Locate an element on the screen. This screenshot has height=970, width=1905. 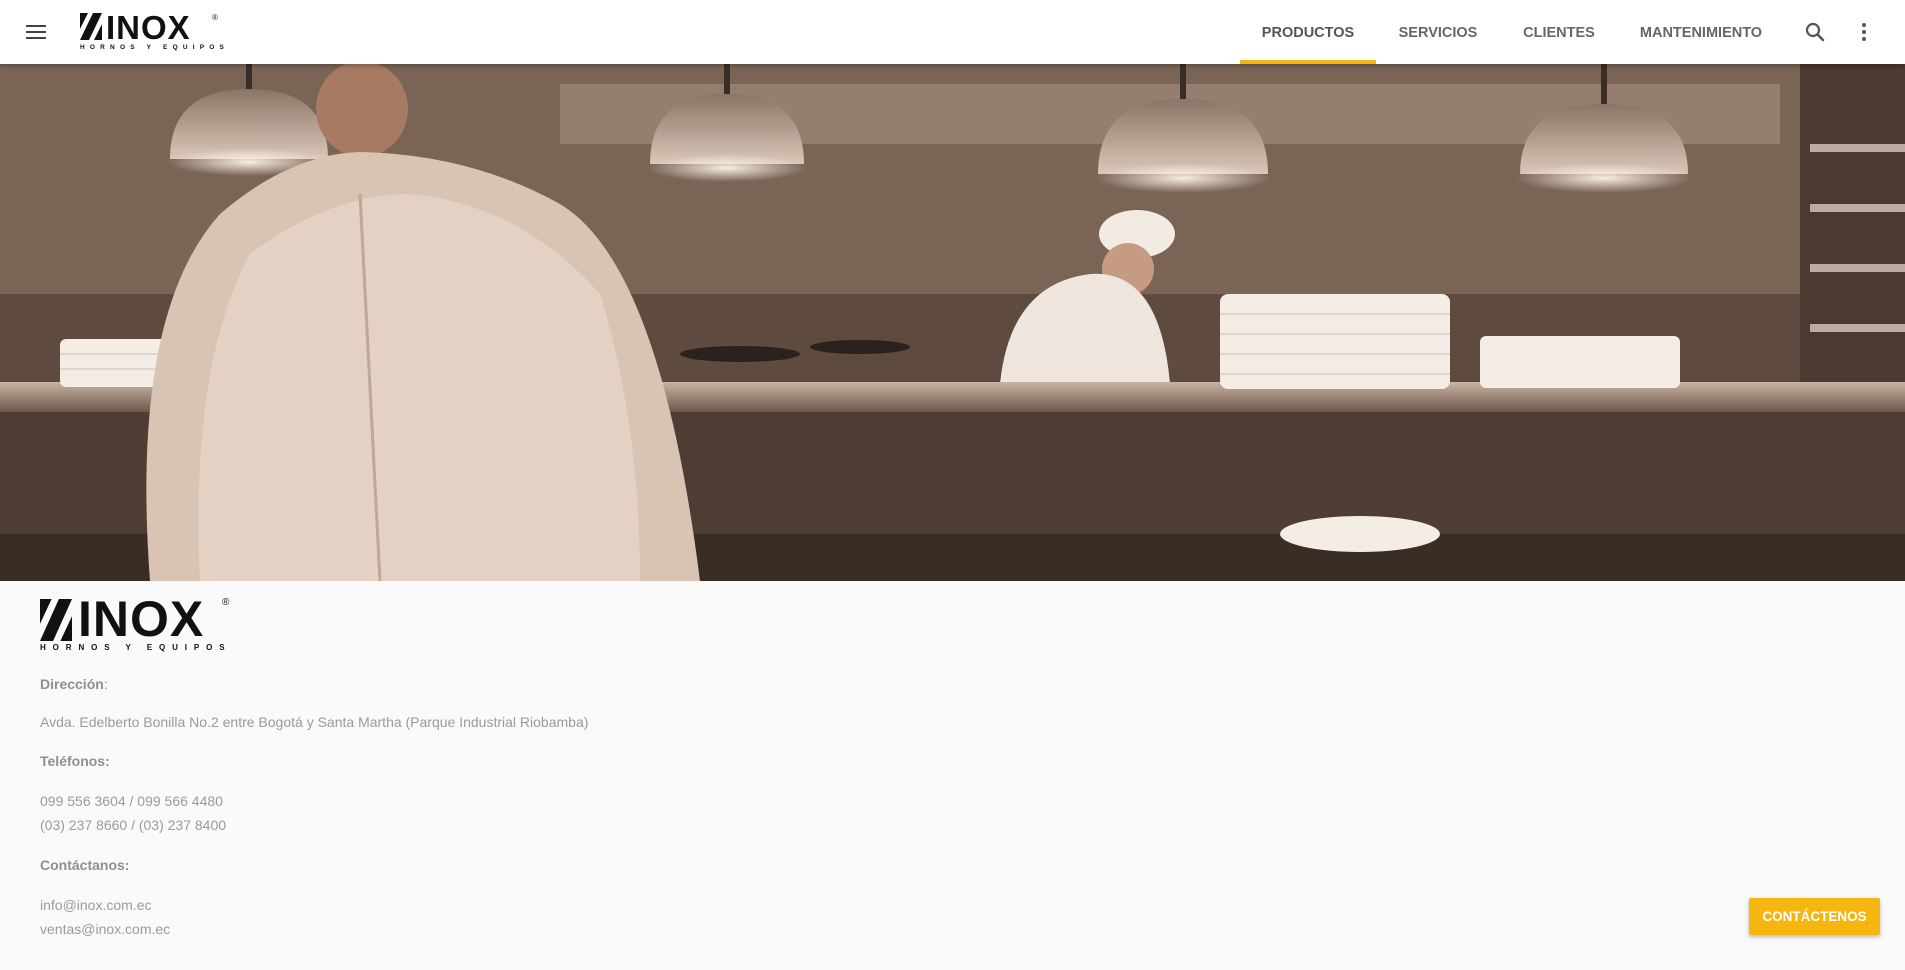
nav-mantenimiento: MANTENIMIENTO is located at coordinates (1701, 32).